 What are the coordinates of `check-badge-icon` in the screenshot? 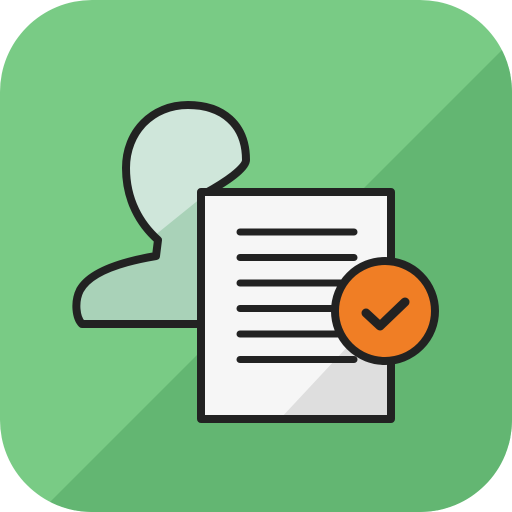 It's located at (385, 311).